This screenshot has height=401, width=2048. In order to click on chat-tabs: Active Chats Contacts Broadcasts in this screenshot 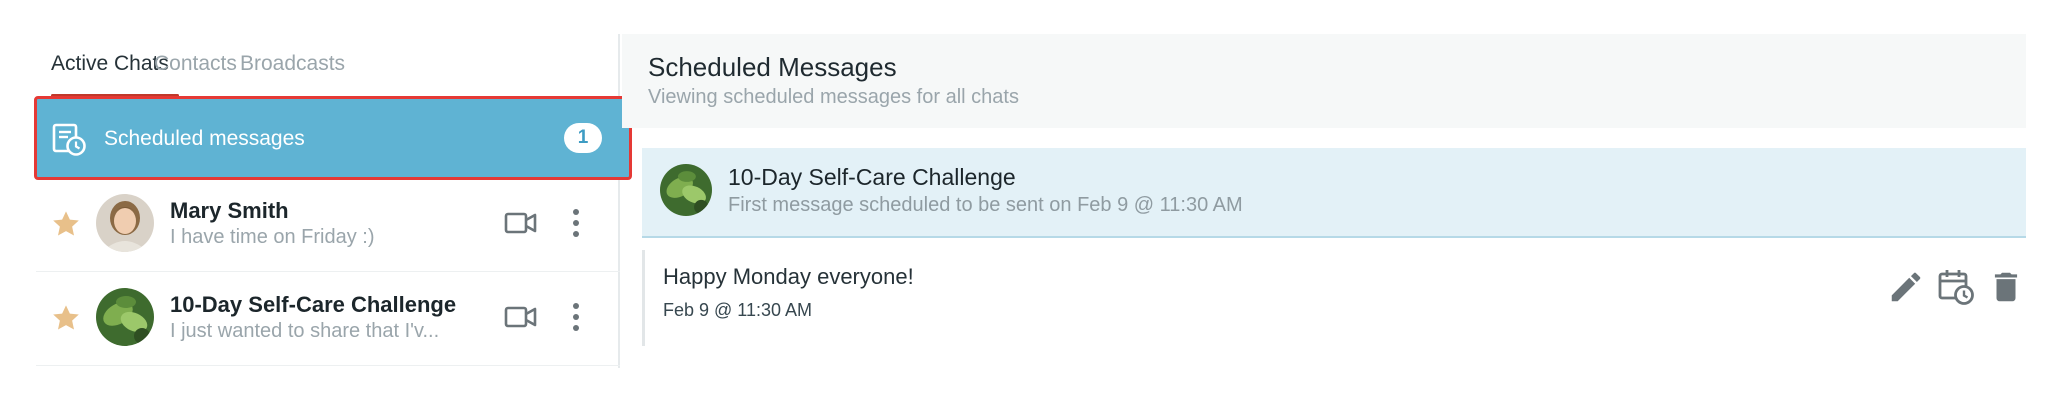, I will do `click(328, 65)`.